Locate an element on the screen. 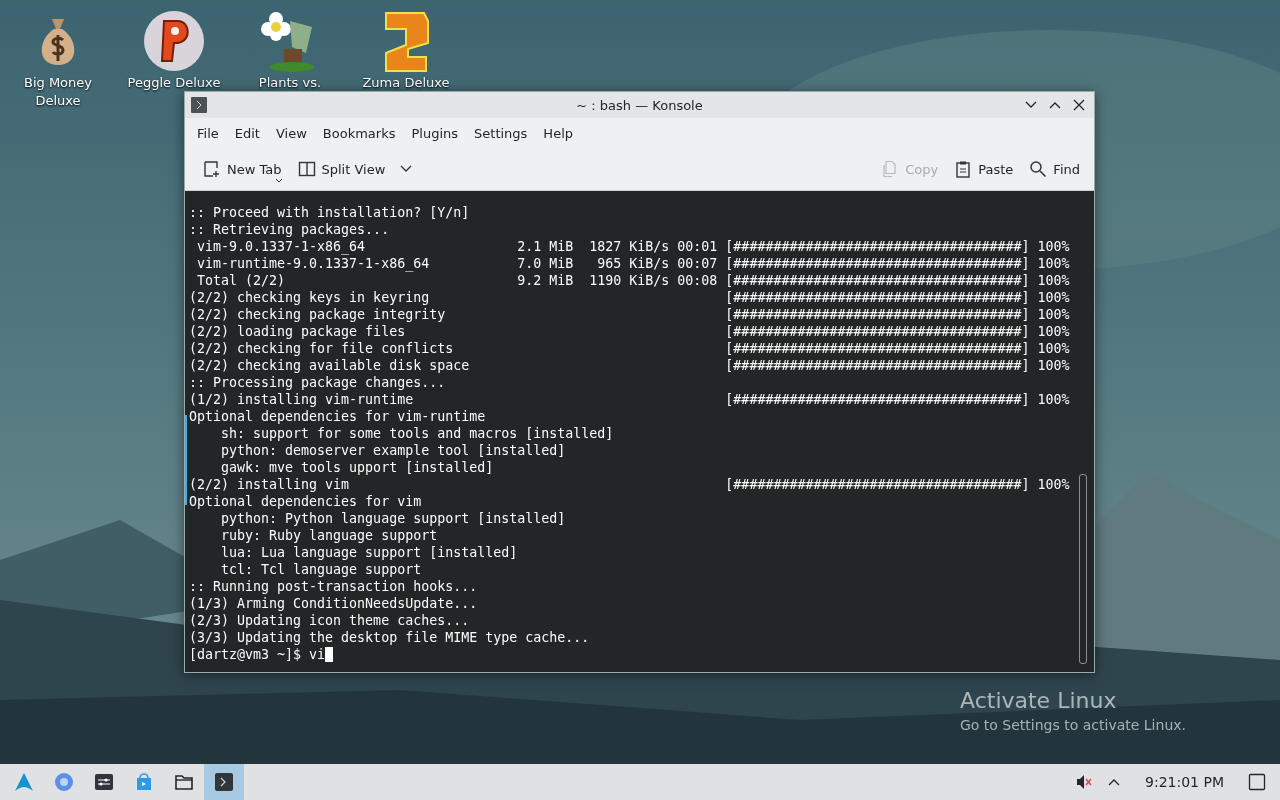  activation-hint: Go to Settings to activate Linux. is located at coordinates (1073, 725).